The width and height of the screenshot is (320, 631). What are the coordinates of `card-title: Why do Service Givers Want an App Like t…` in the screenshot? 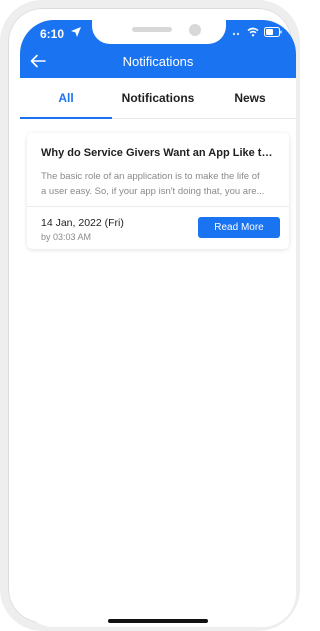 It's located at (159, 153).